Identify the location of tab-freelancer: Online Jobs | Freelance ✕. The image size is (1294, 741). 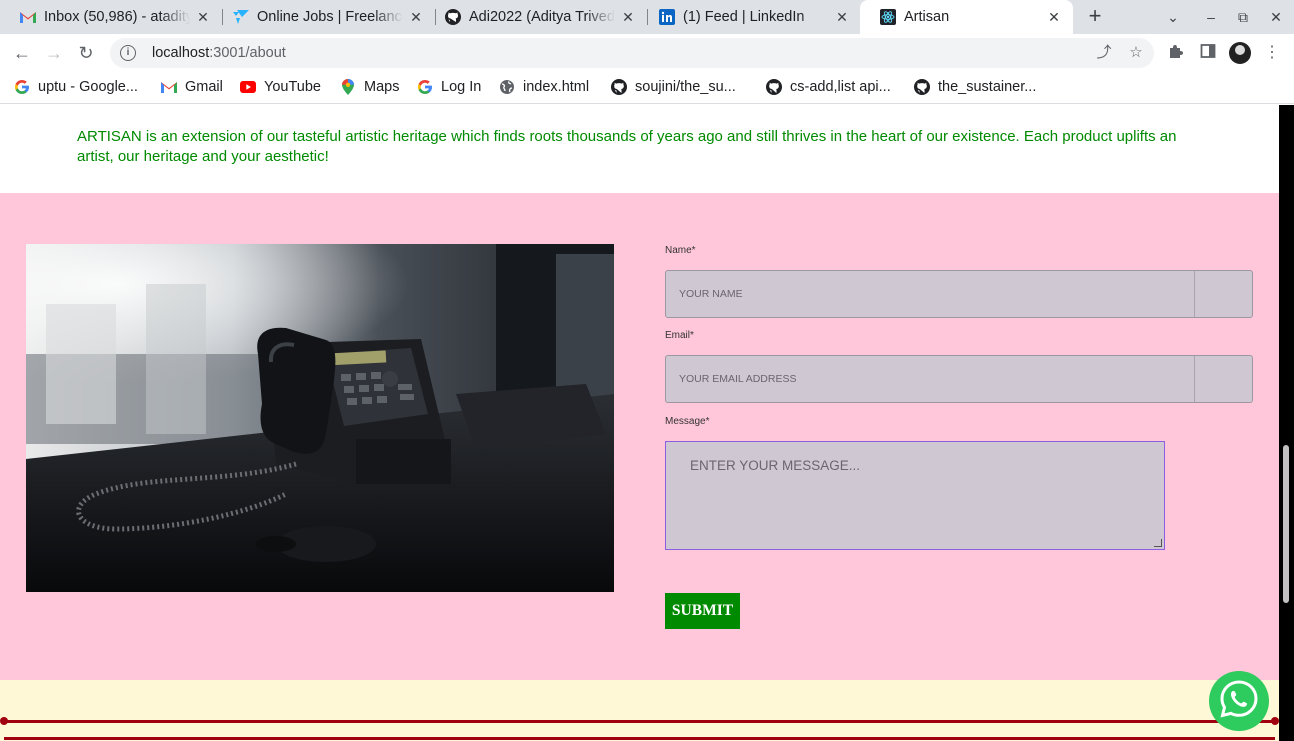
(324, 17).